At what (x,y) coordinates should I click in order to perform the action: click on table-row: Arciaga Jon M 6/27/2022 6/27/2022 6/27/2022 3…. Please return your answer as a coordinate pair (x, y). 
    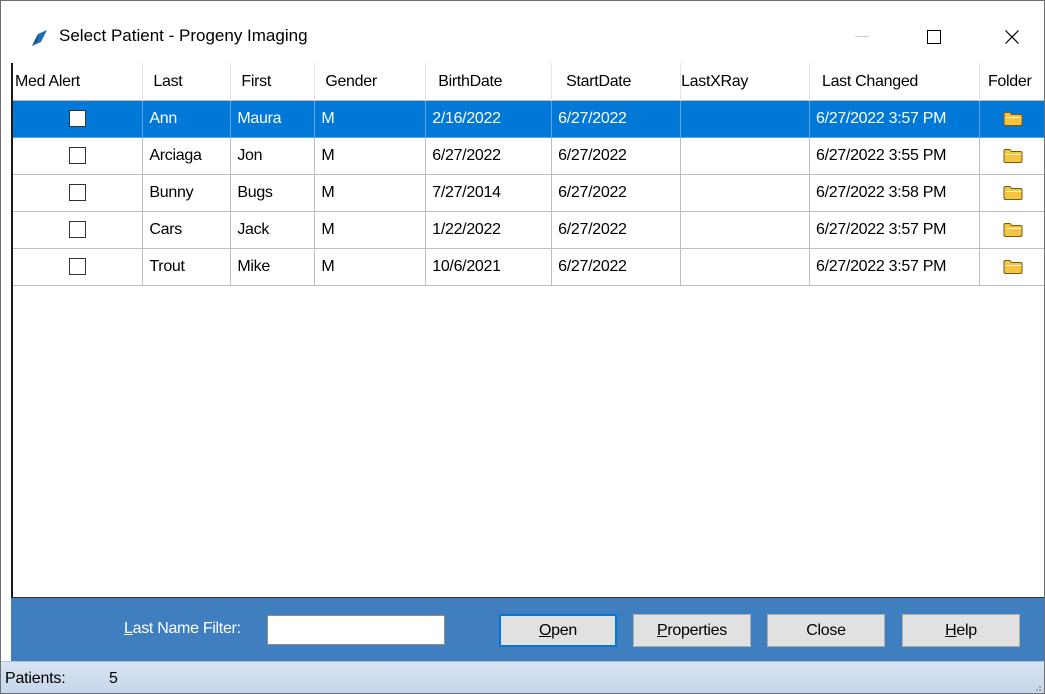
    Looking at the image, I should click on (528, 156).